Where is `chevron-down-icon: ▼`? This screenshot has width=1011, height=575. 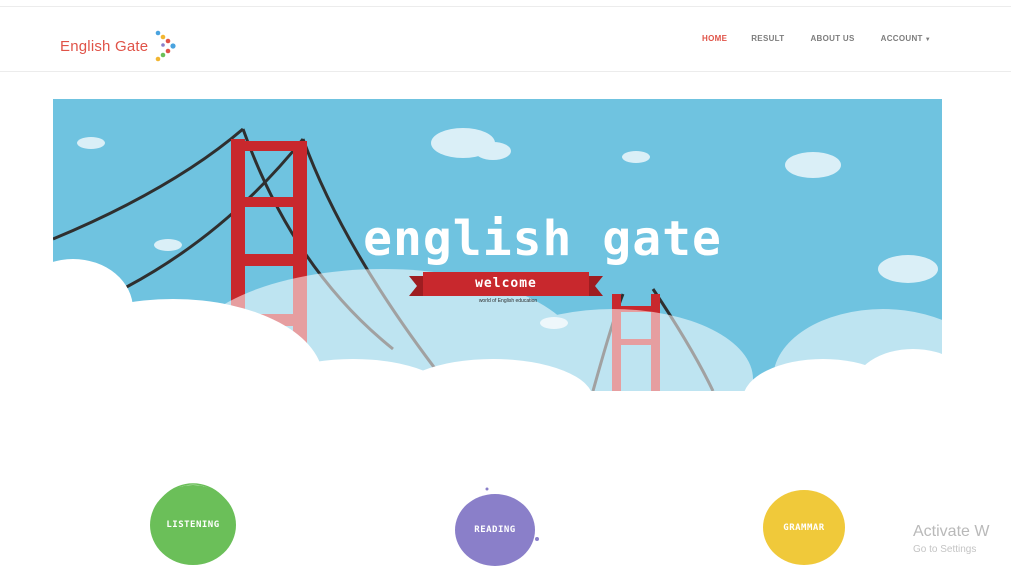 chevron-down-icon: ▼ is located at coordinates (927, 40).